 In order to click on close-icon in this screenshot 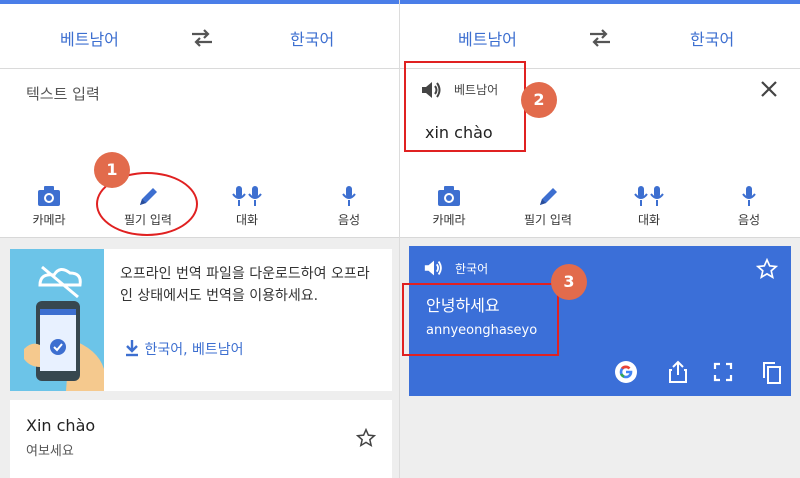, I will do `click(769, 89)`.